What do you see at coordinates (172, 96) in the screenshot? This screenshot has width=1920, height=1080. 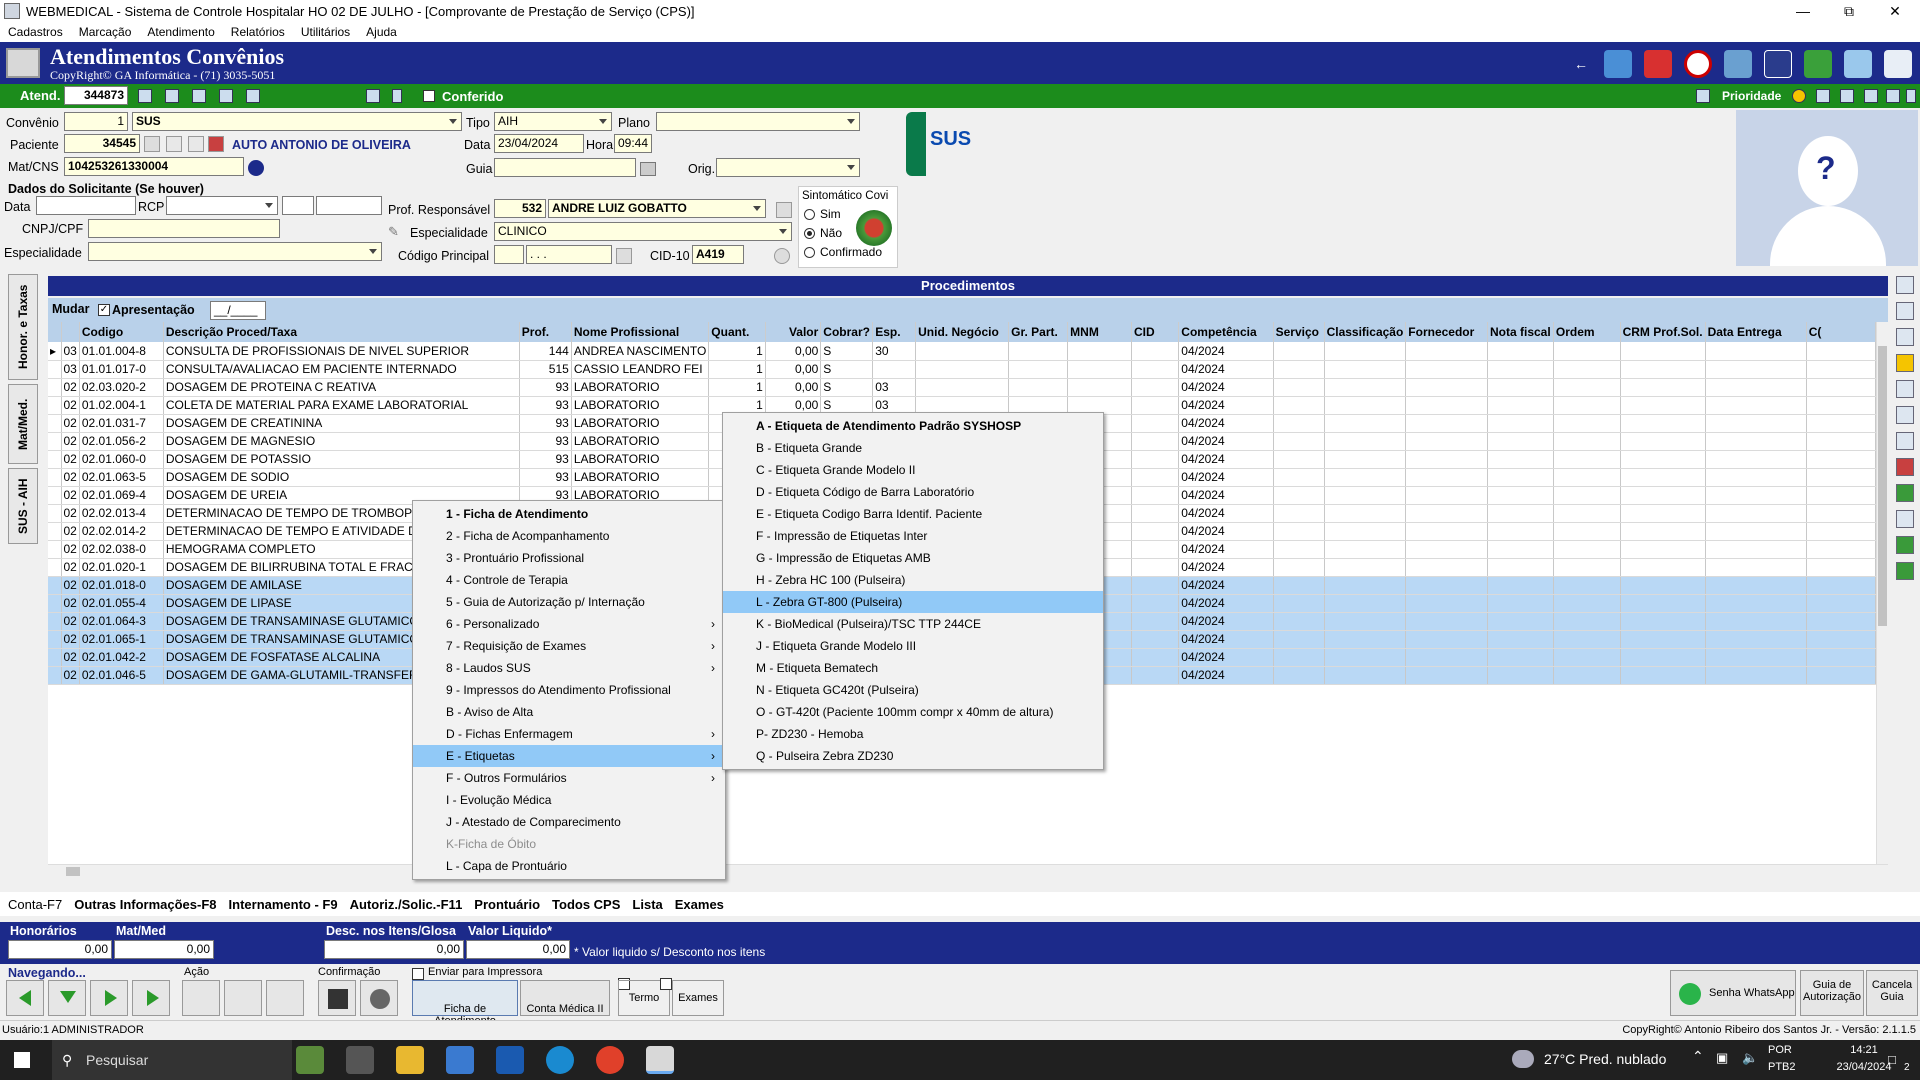 I see `prev-record-icon` at bounding box center [172, 96].